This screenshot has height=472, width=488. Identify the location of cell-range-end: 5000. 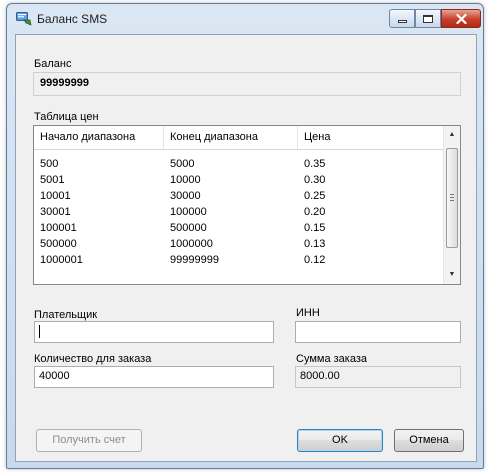
(182, 164).